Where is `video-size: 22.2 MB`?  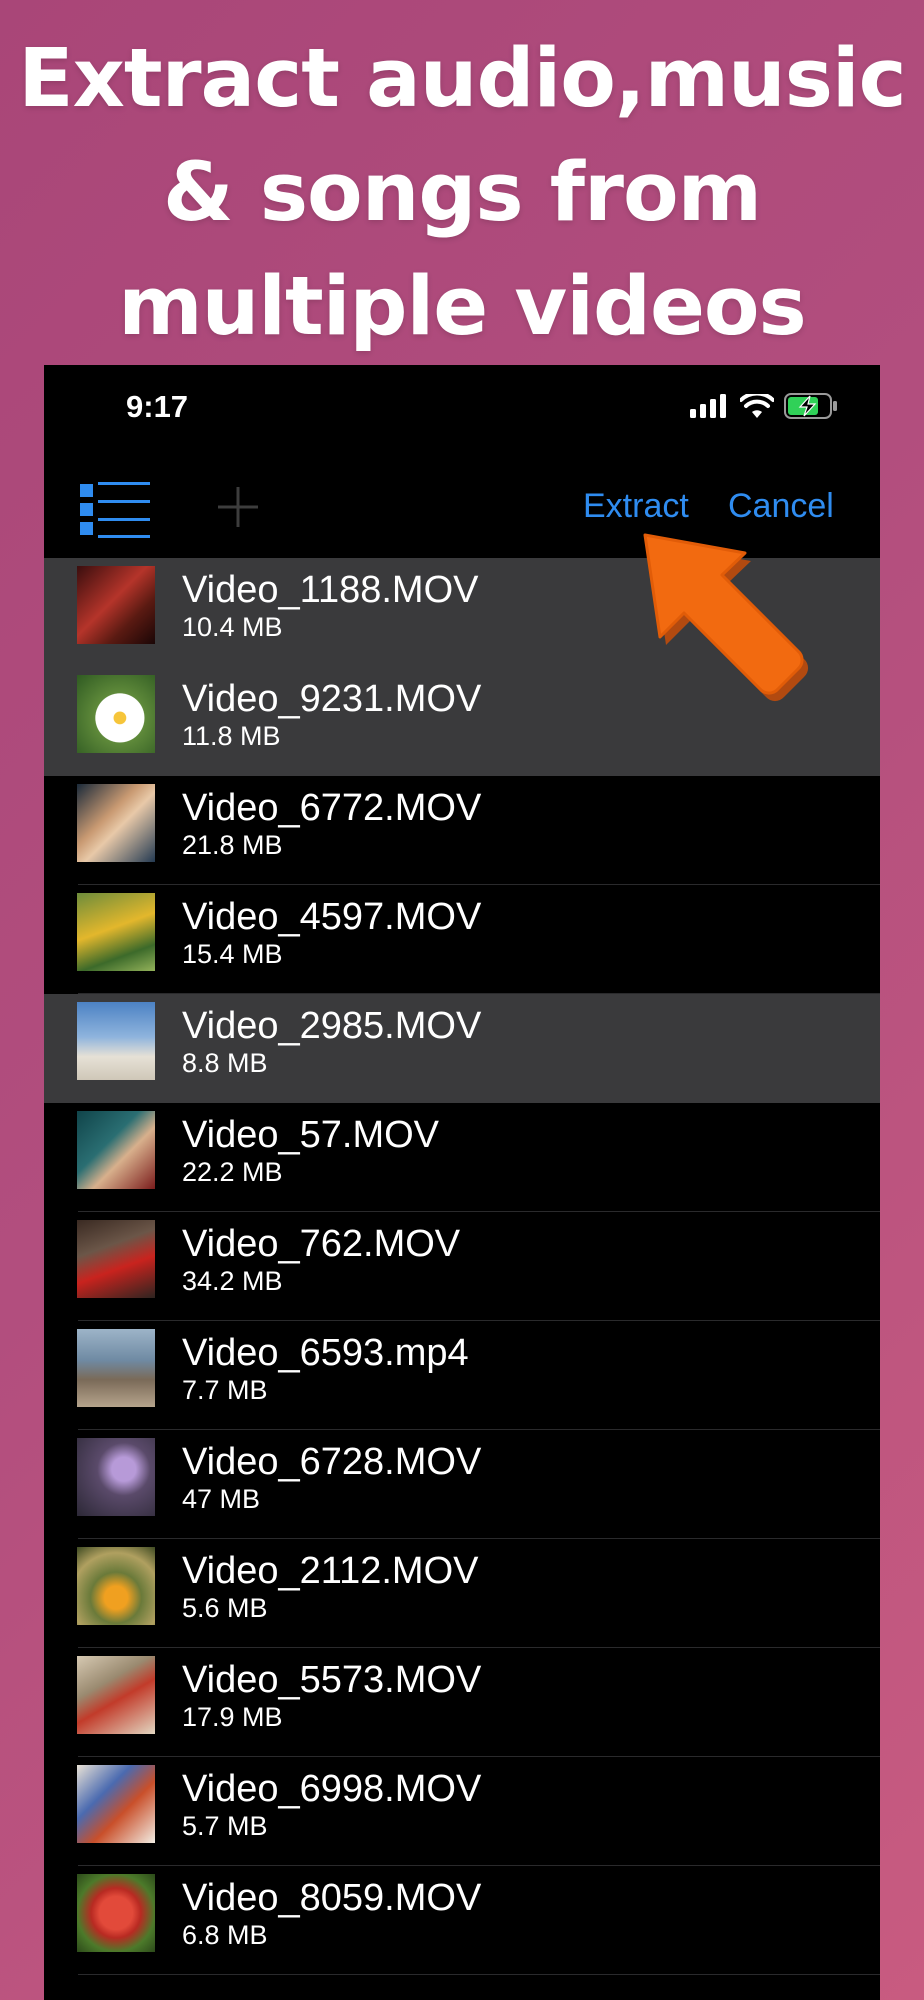 video-size: 22.2 MB is located at coordinates (232, 1172).